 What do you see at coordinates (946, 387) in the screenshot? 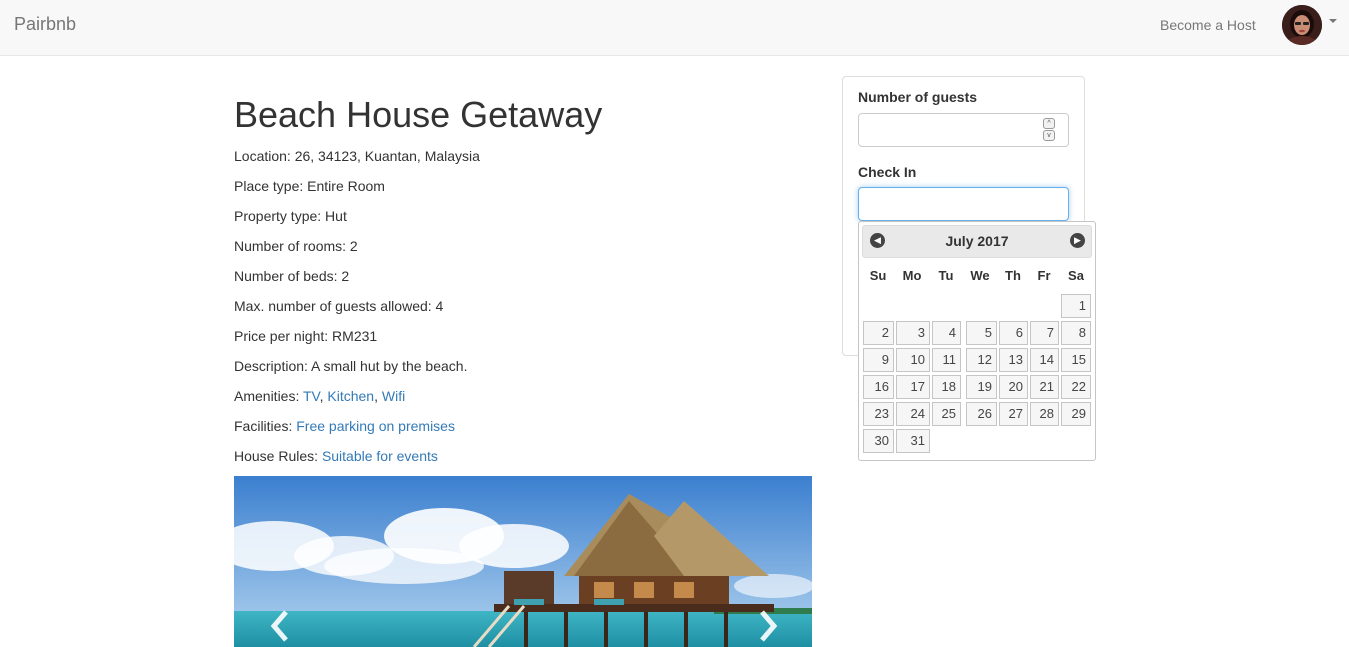
I see `datepicker-day: 18` at bounding box center [946, 387].